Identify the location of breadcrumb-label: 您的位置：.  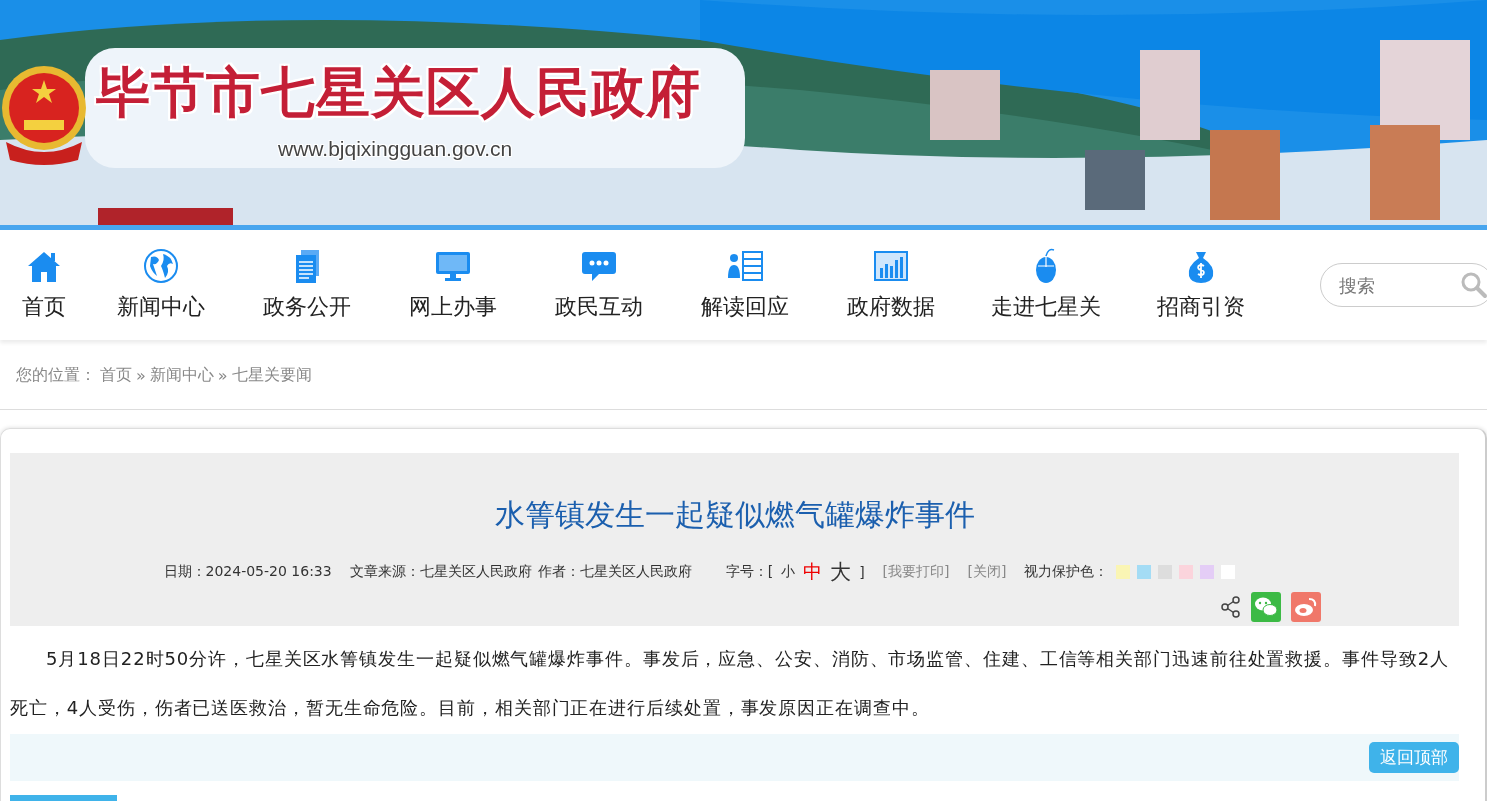
(56, 375).